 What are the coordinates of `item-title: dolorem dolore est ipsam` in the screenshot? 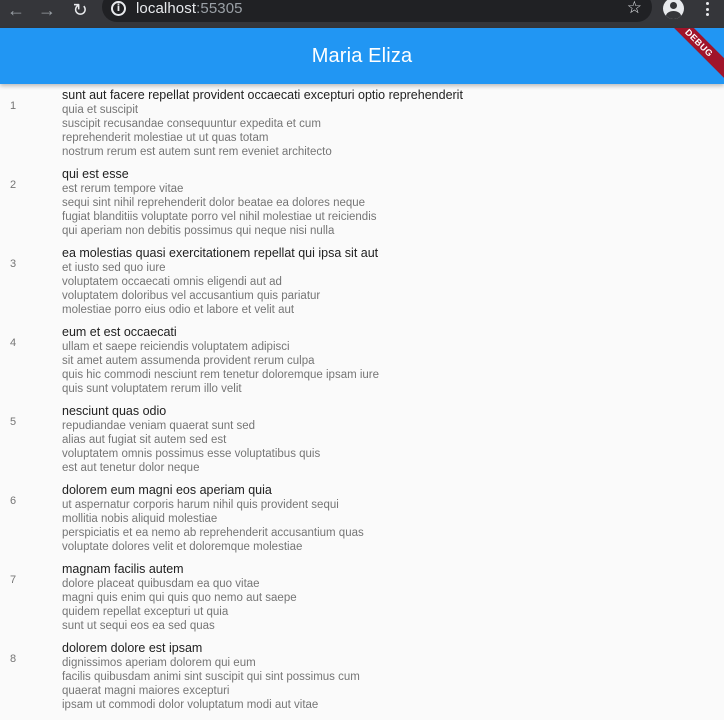 It's located at (132, 648).